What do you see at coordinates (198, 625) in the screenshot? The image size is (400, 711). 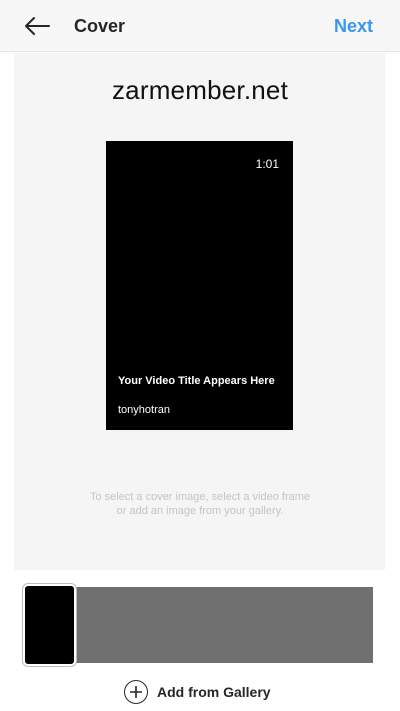 I see `frame-scrubber` at bounding box center [198, 625].